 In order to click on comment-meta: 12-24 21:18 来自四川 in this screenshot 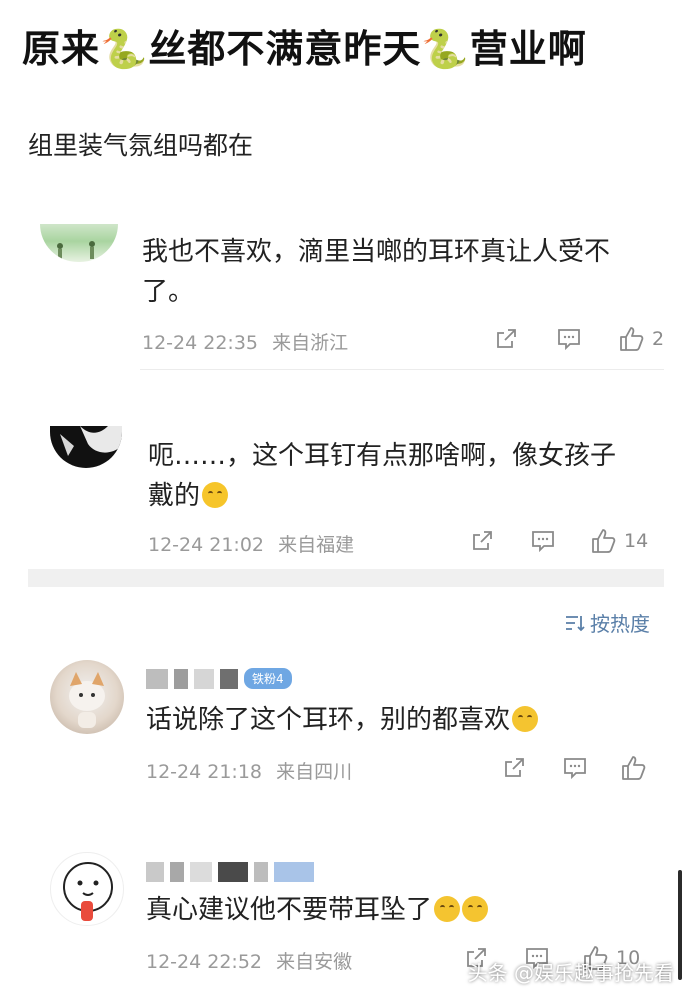, I will do `click(249, 770)`.